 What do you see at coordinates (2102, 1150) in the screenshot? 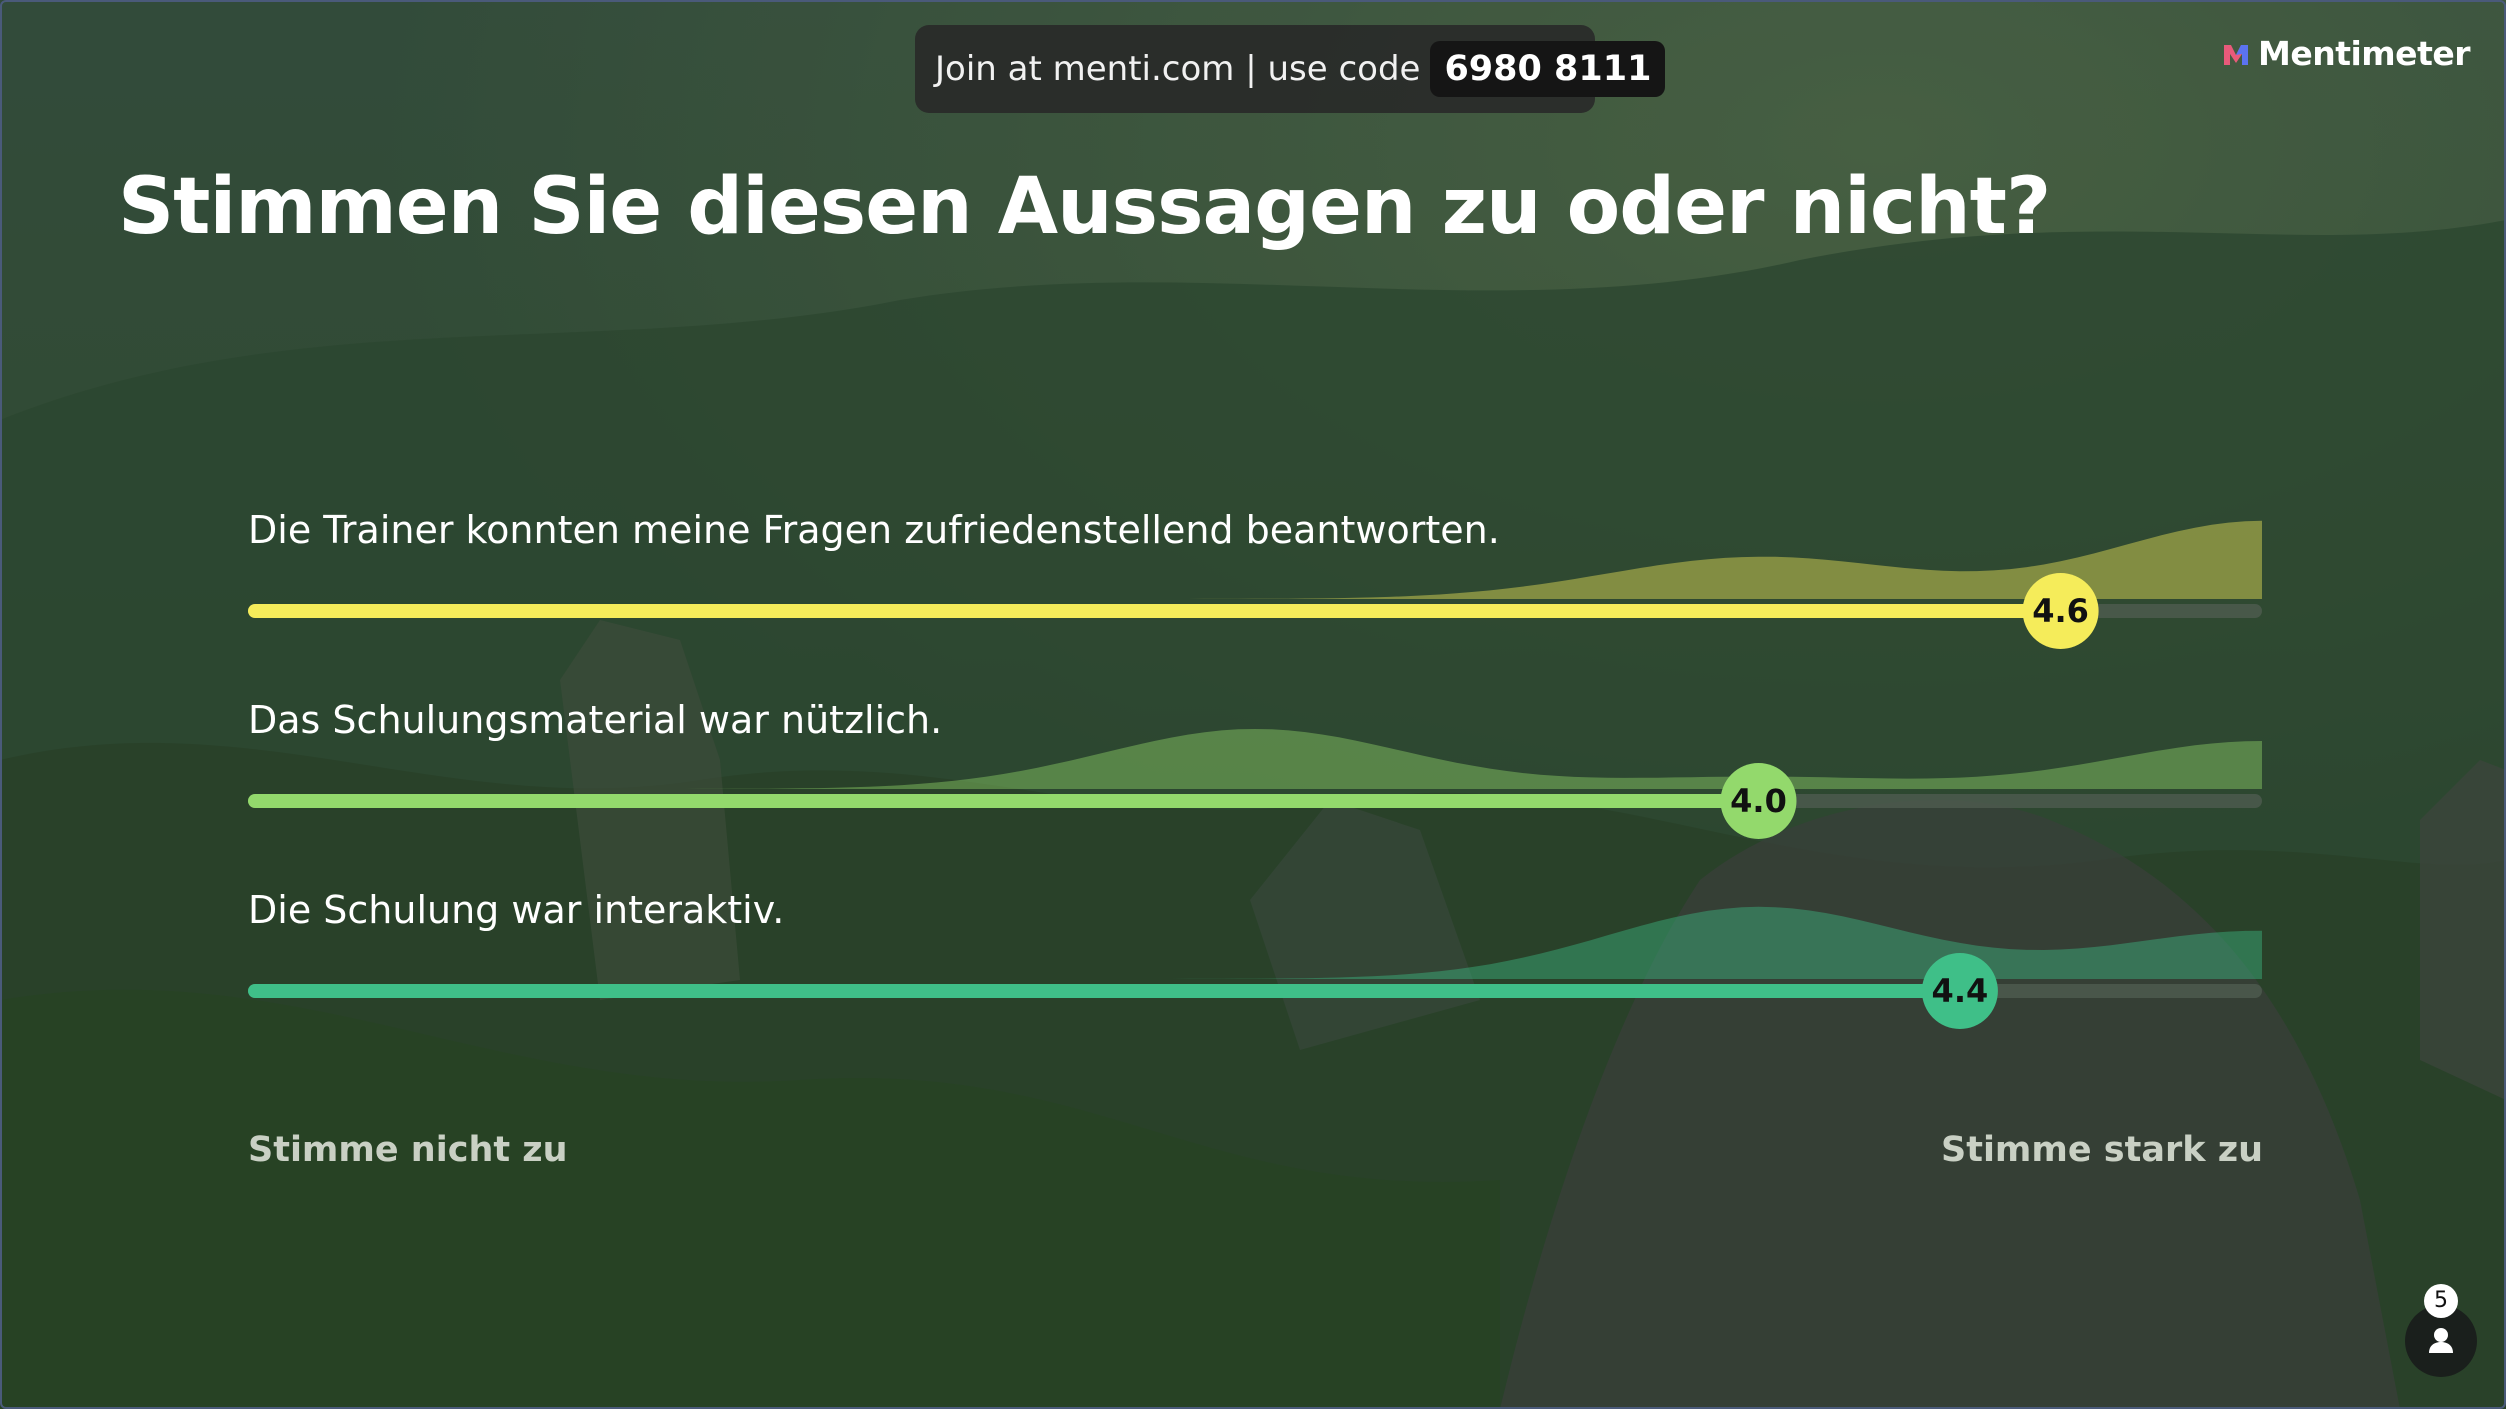
I see `scale-max-label: Stimme stark zu` at bounding box center [2102, 1150].